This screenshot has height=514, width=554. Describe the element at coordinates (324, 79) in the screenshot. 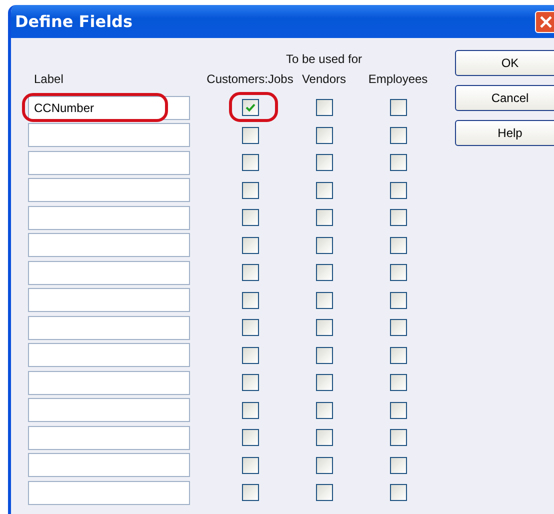

I see `column-heading: Vendors` at that location.